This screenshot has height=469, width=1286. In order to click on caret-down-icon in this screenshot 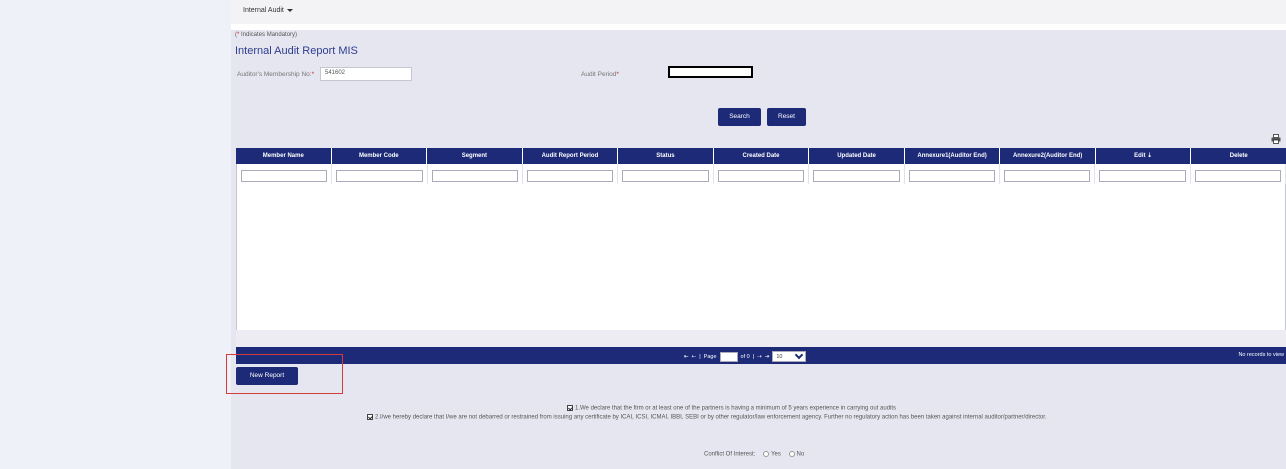, I will do `click(289, 10)`.